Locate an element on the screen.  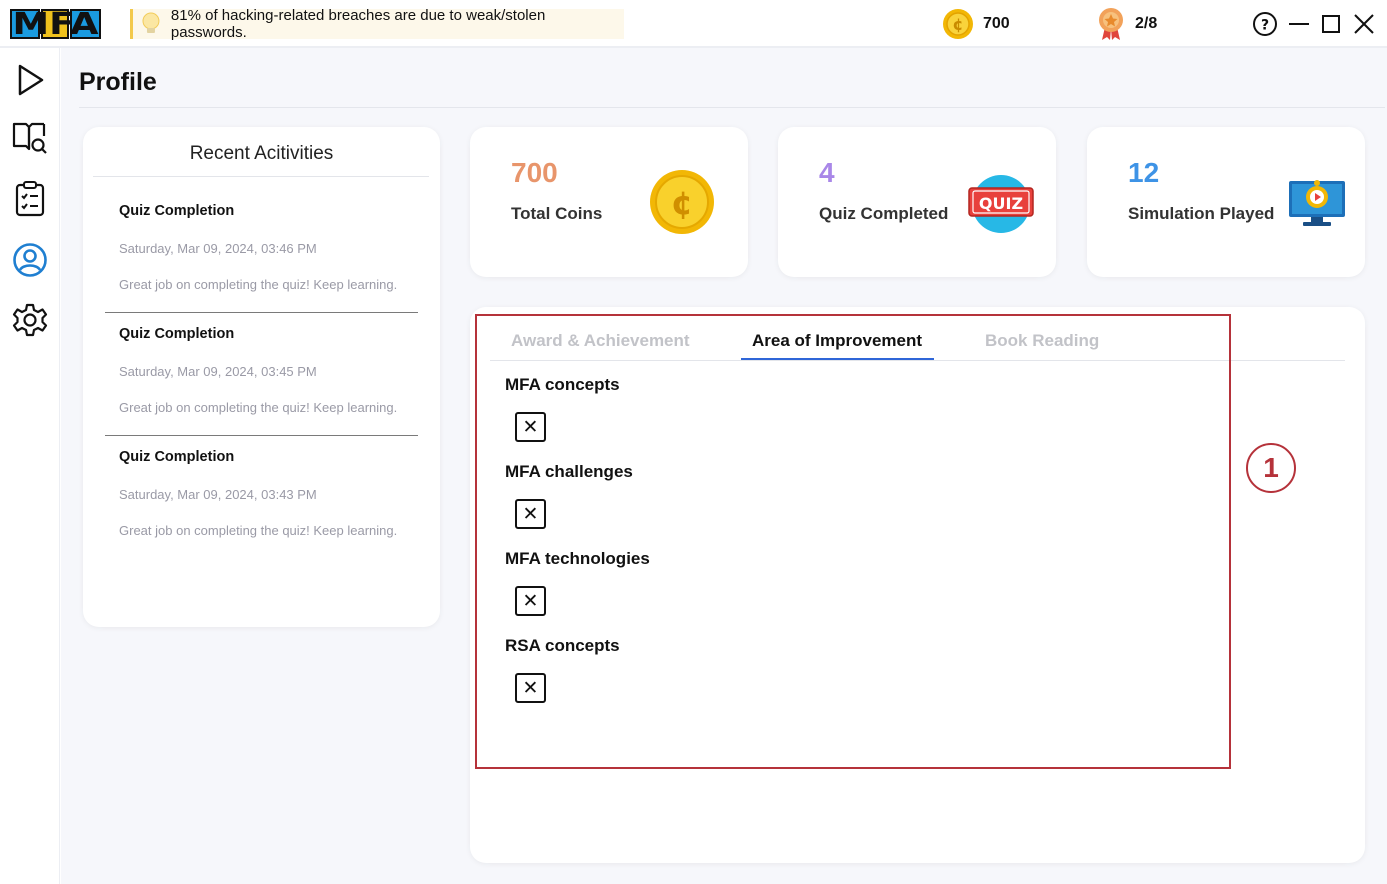
medal-icon is located at coordinates (1111, 24).